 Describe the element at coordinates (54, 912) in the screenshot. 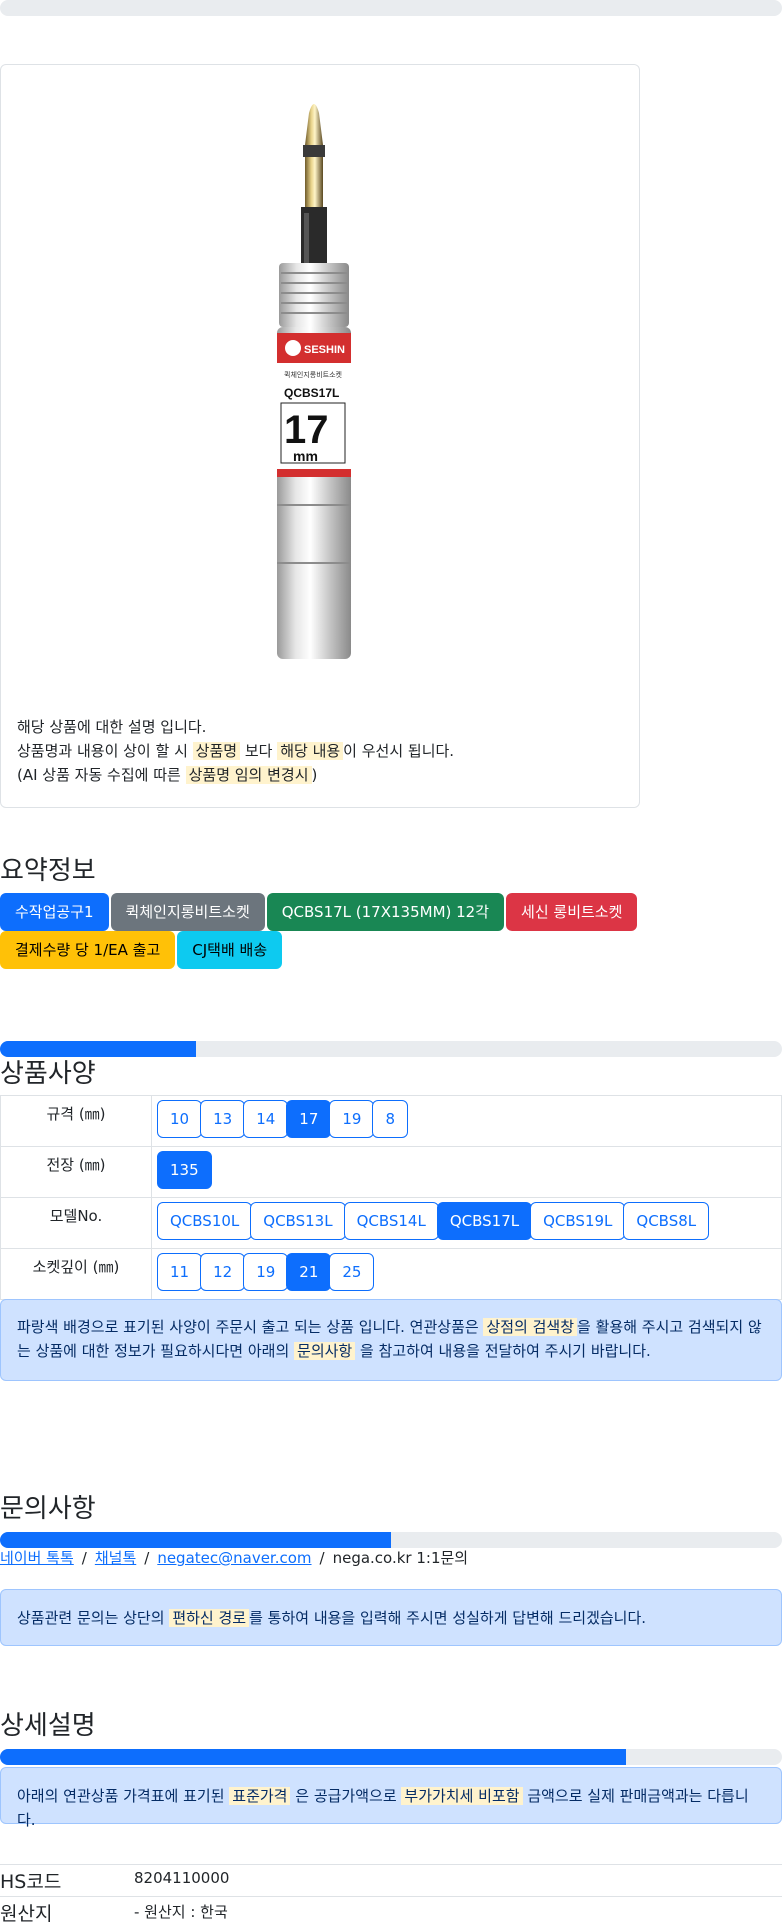

I see `summary-badge: 수작업공구1` at that location.